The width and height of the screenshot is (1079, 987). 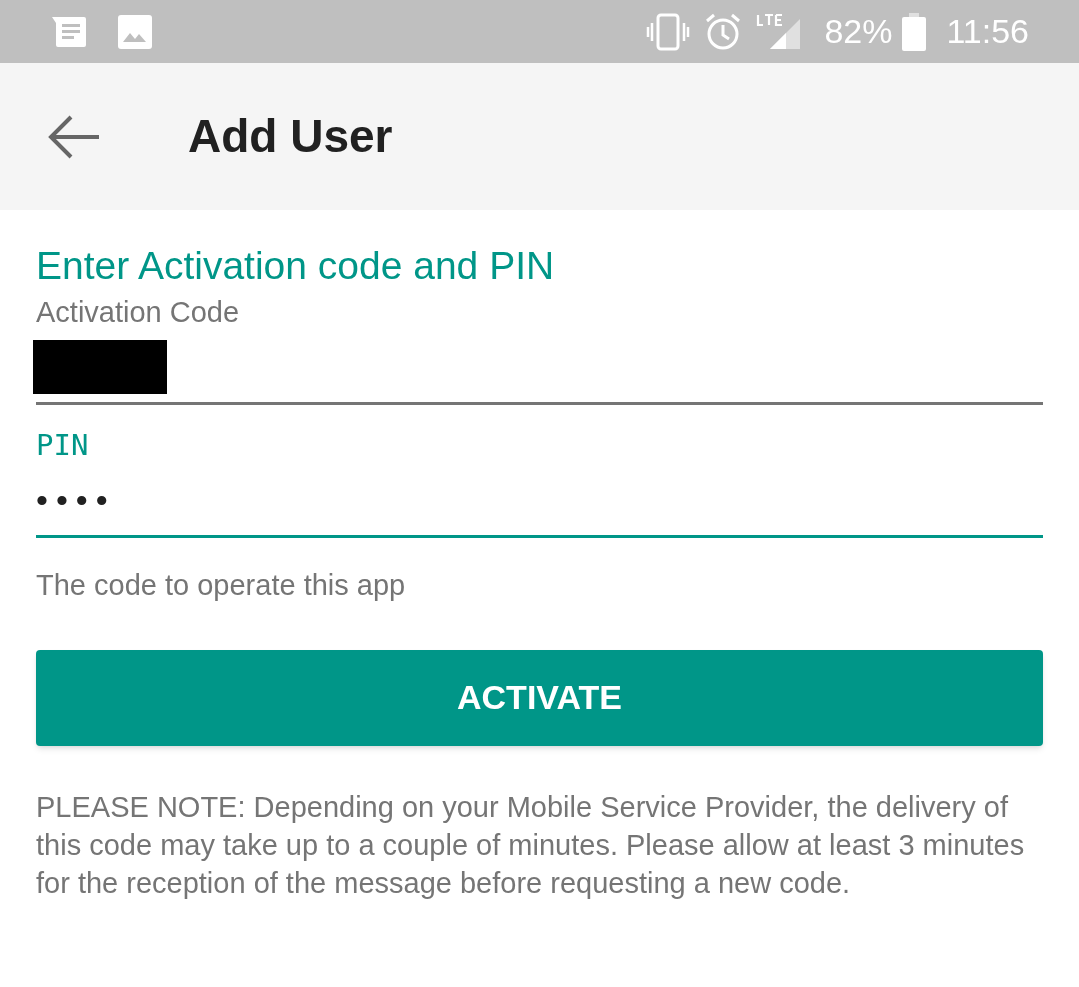 What do you see at coordinates (76, 500) in the screenshot?
I see `pin-value: ••••` at bounding box center [76, 500].